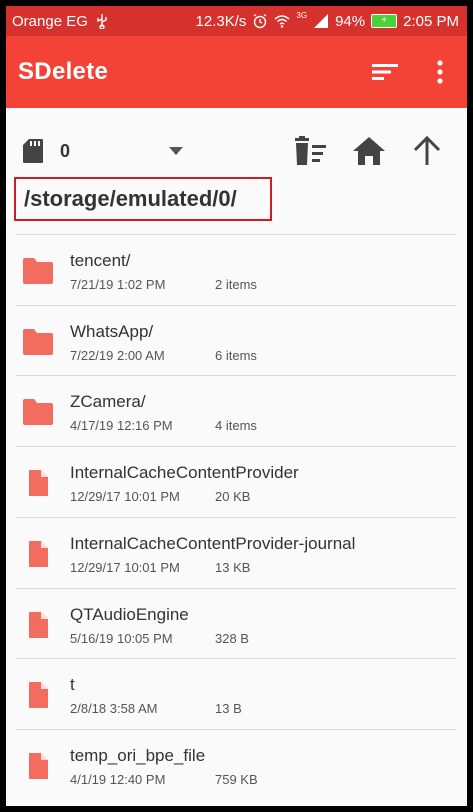 The image size is (473, 812). What do you see at coordinates (232, 638) in the screenshot?
I see `item-size: 328 B` at bounding box center [232, 638].